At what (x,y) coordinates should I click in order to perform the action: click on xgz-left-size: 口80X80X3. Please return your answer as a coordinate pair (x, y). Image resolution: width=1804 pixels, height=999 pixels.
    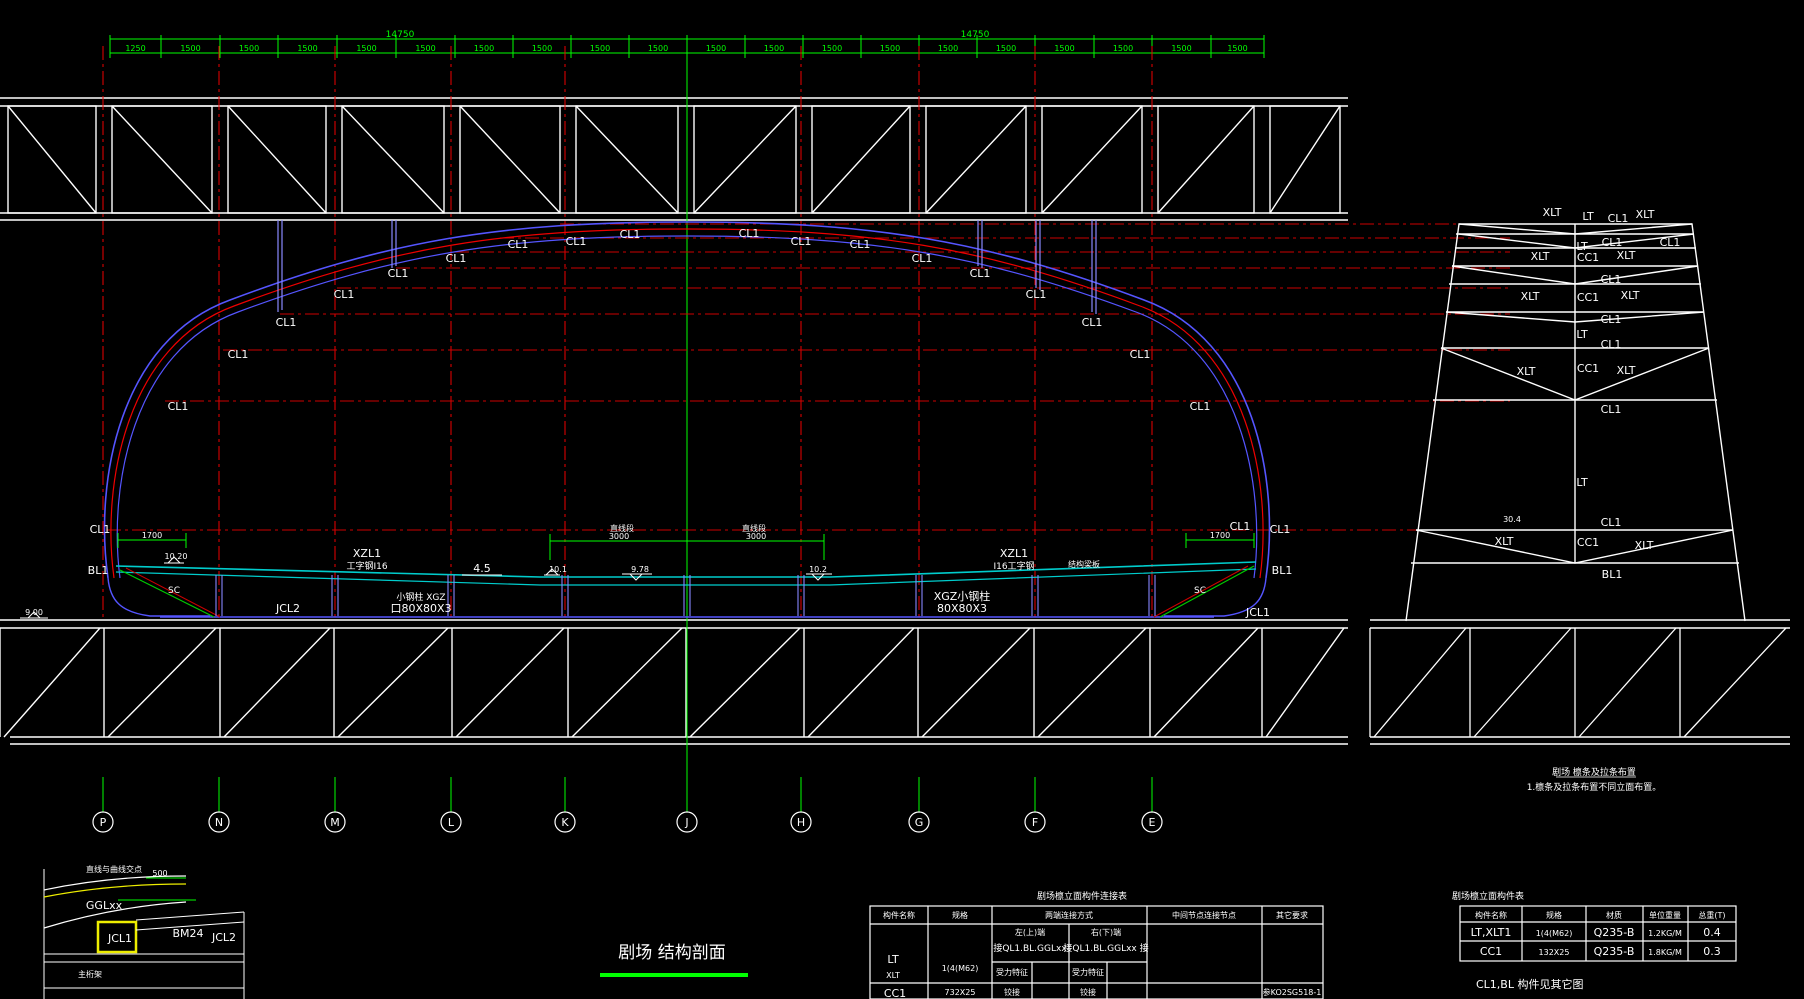
    Looking at the image, I should click on (420, 608).